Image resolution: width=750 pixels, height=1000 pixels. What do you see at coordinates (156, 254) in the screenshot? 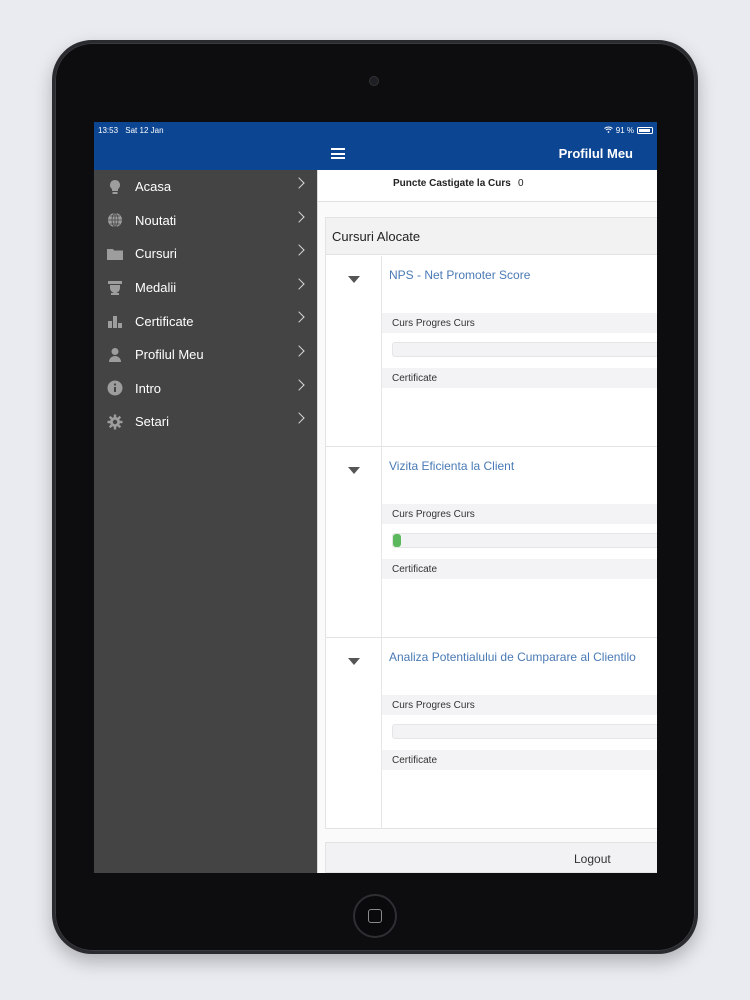
I see `sidebar-item-label: Cursuri` at bounding box center [156, 254].